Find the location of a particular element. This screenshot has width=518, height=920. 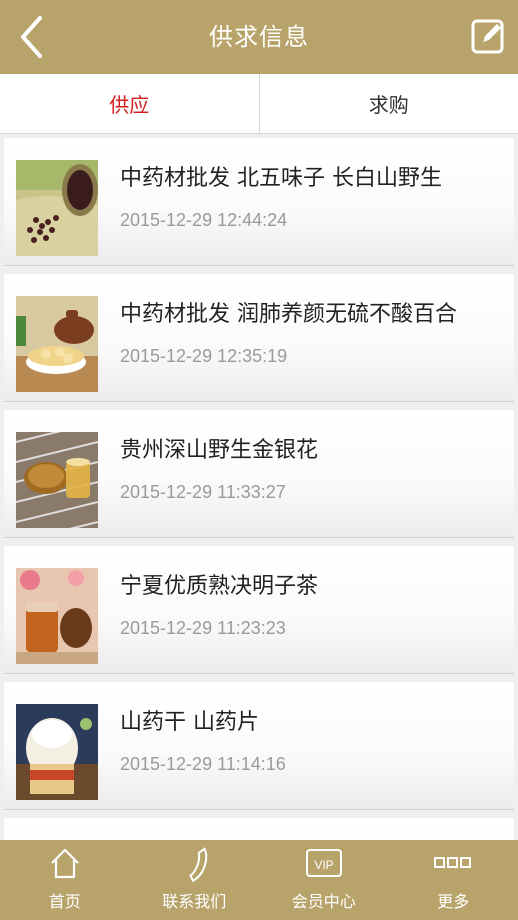

nav-more: 更多 is located at coordinates (453, 880).